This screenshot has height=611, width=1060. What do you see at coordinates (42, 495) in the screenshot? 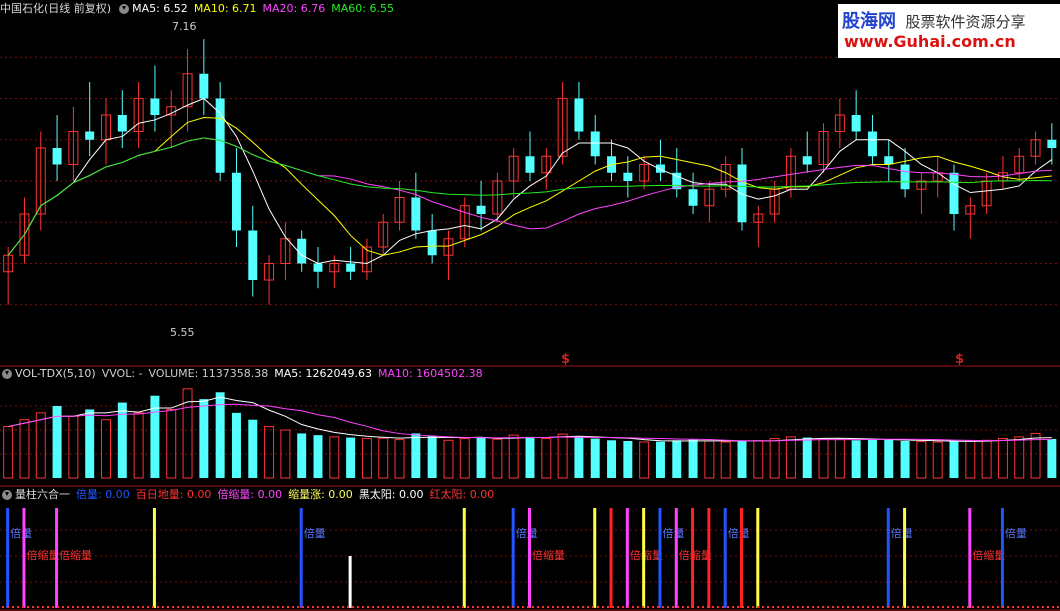
I see `indicator-title: 量柱六合一` at bounding box center [42, 495].